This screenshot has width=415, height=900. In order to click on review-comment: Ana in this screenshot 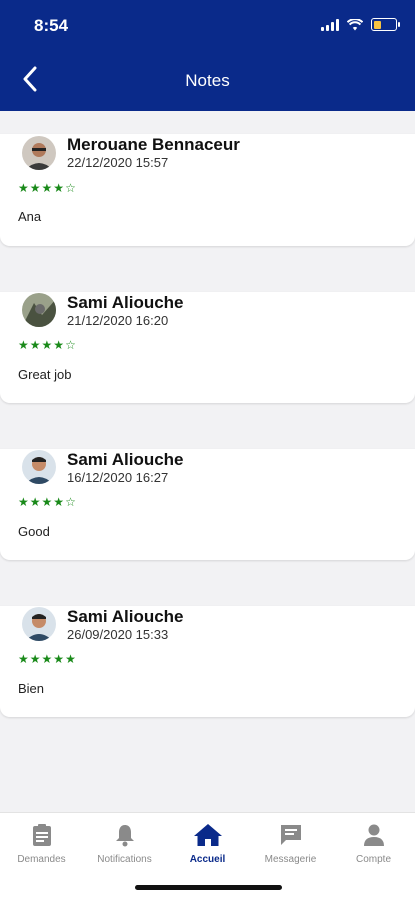, I will do `click(30, 216)`.